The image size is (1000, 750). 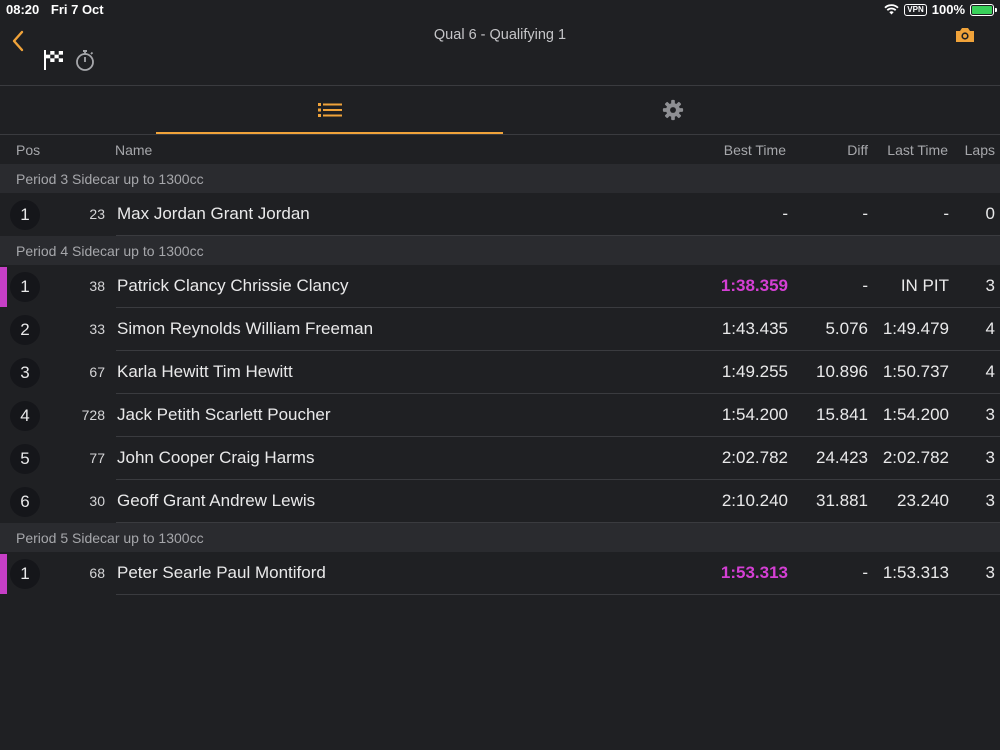 I want to click on status-clock: 08:20 Fri 7 Oct, so click(x=55, y=9).